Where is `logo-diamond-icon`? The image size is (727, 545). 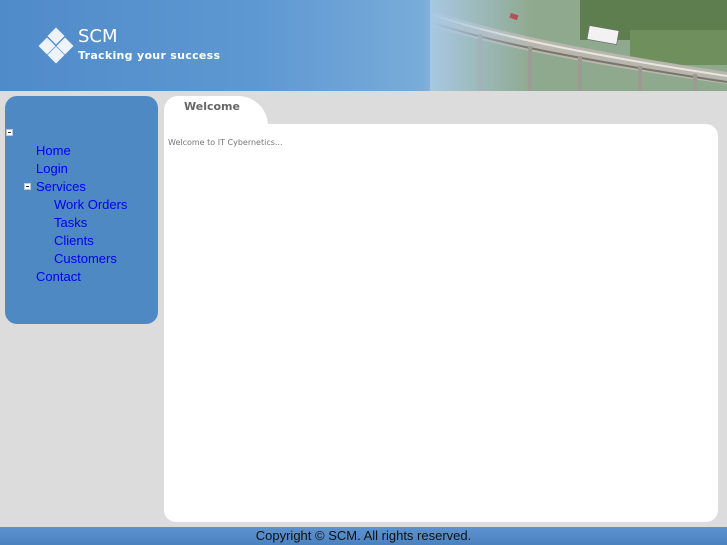 logo-diamond-icon is located at coordinates (56, 45).